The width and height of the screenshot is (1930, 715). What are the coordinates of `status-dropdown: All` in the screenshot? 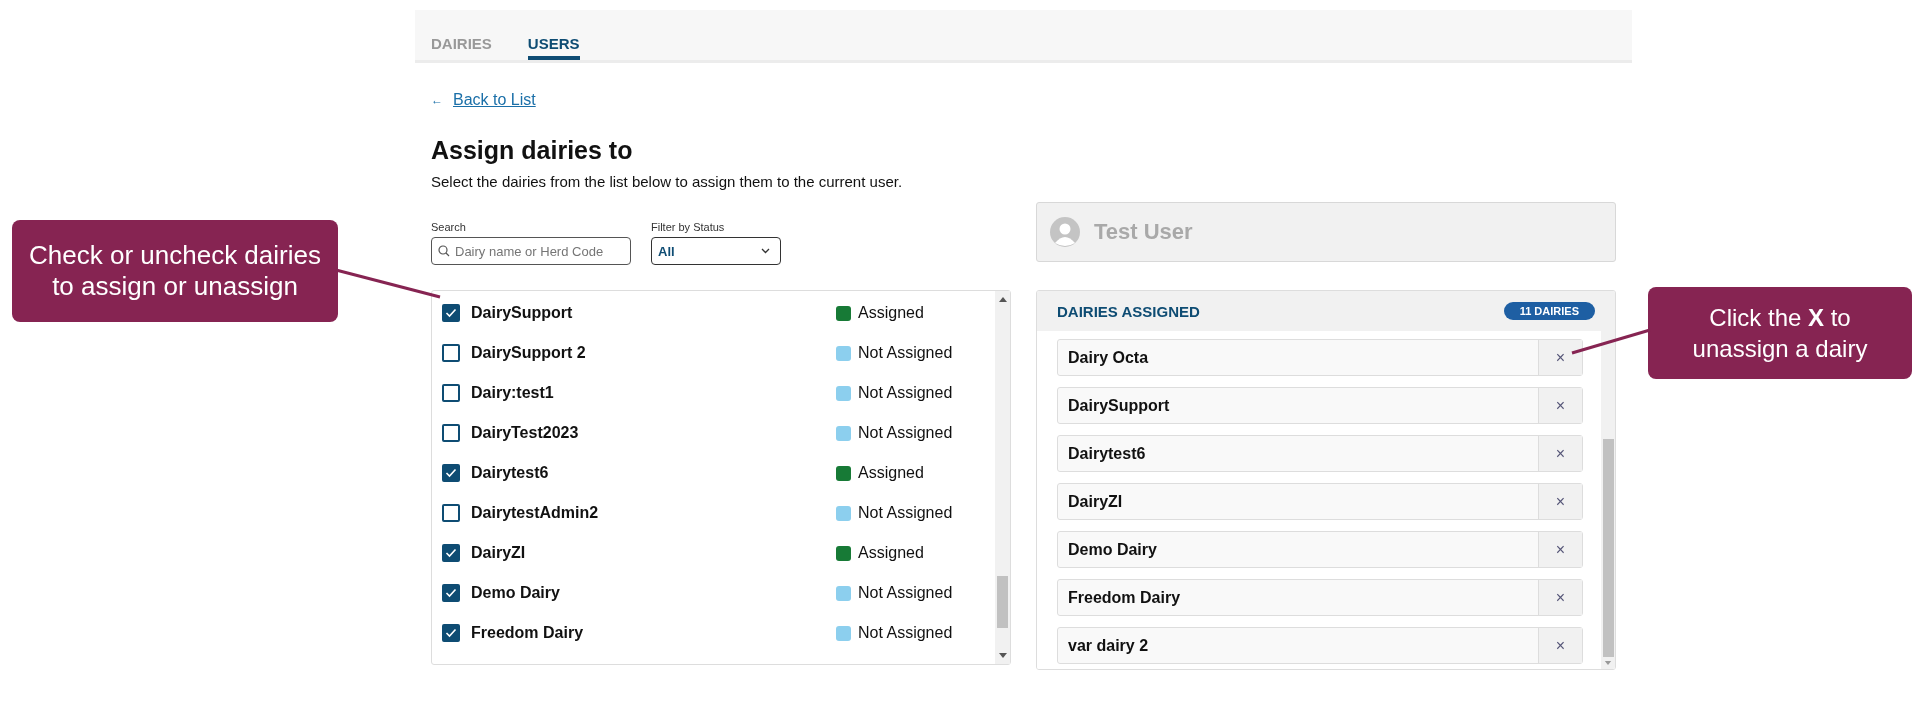 It's located at (716, 251).